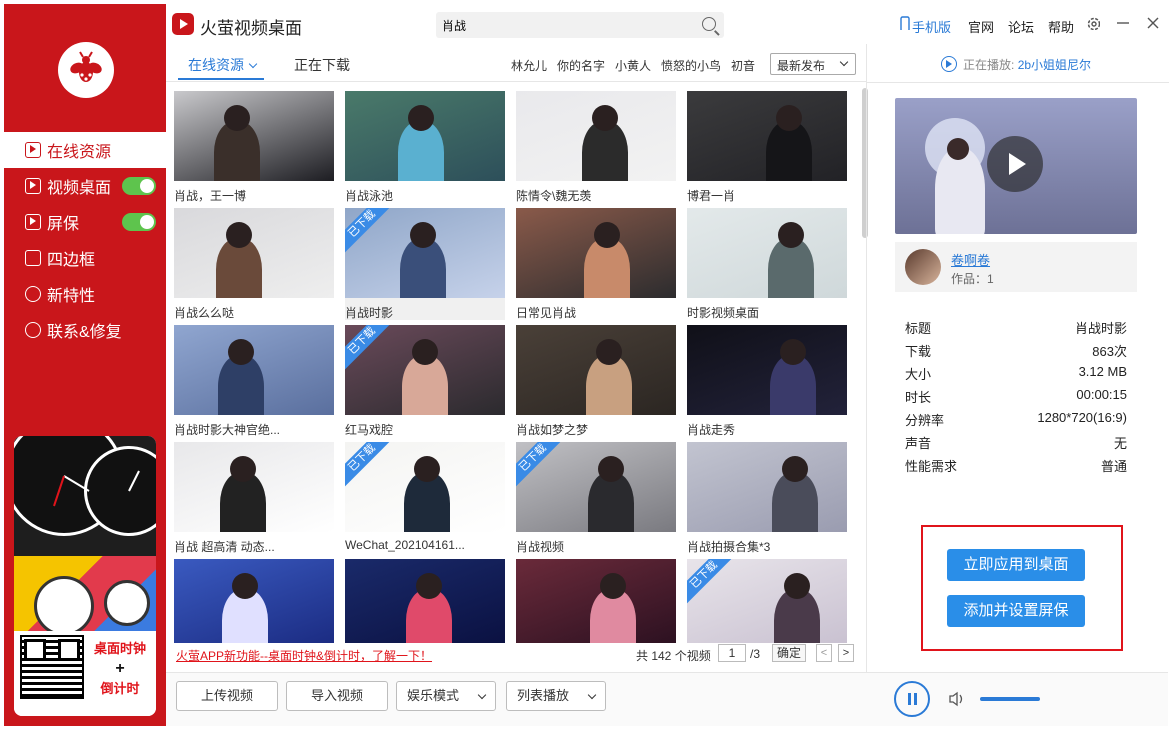 The image size is (1170, 730). Describe the element at coordinates (981, 26) in the screenshot. I see `official-site-link: 官网` at that location.